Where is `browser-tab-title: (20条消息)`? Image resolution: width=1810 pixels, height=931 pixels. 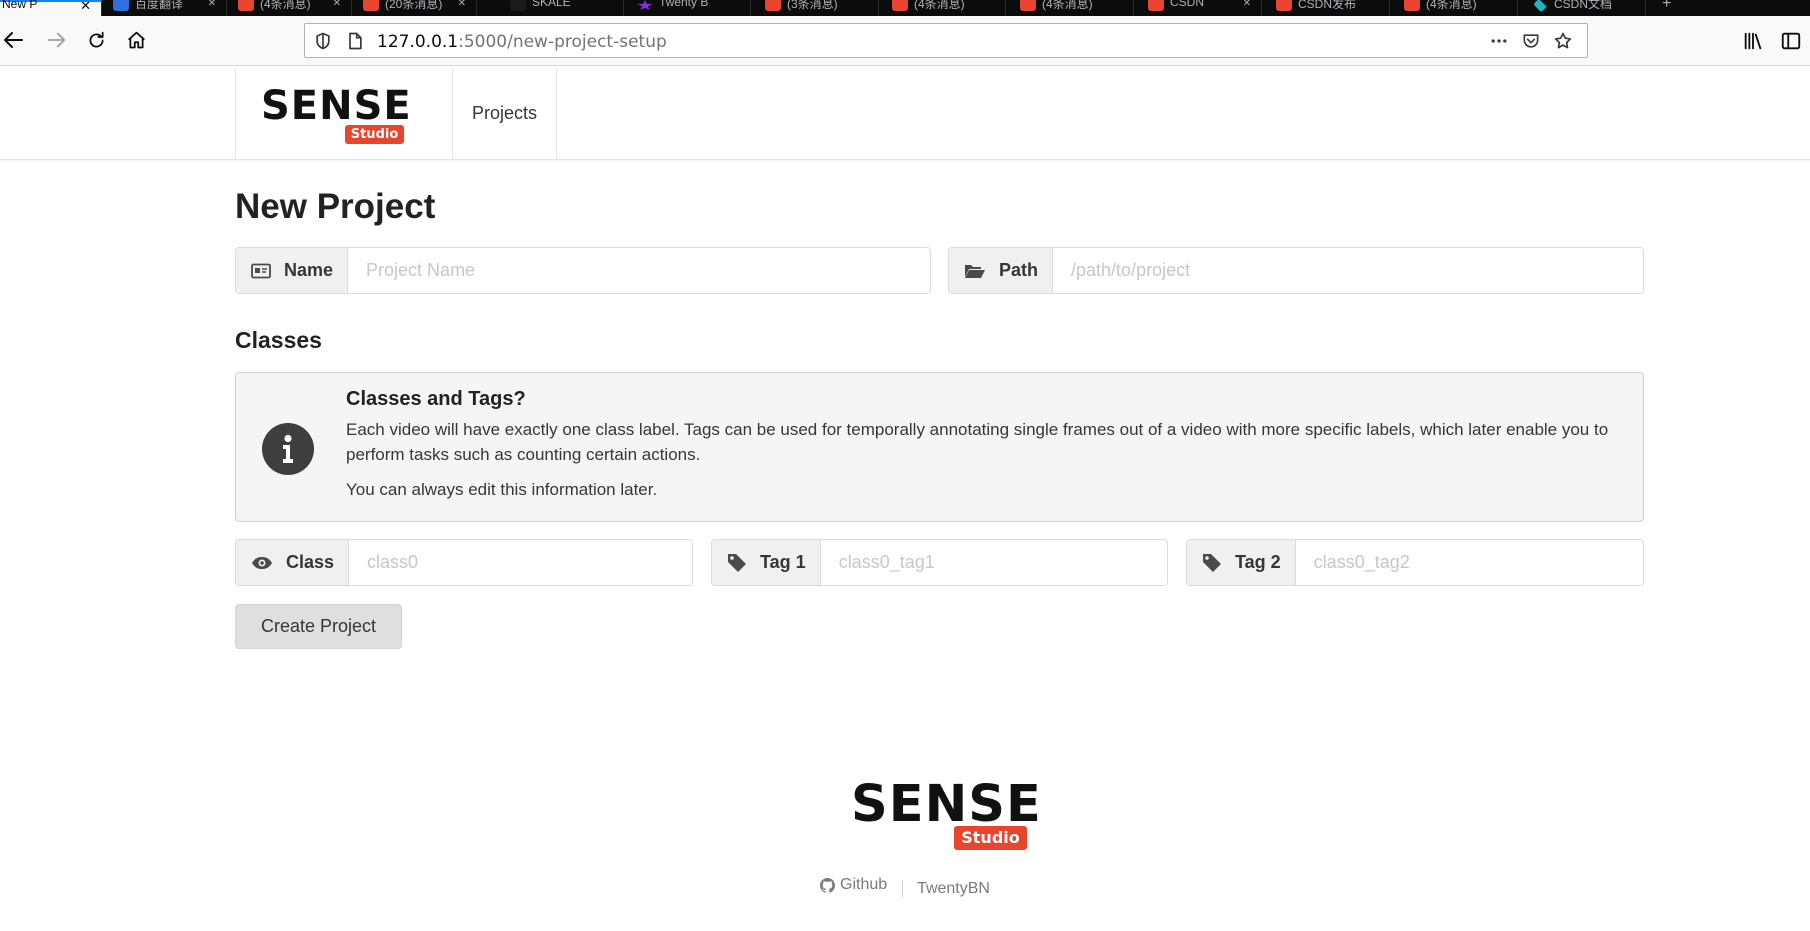 browser-tab-title: (20条消息) is located at coordinates (414, 5).